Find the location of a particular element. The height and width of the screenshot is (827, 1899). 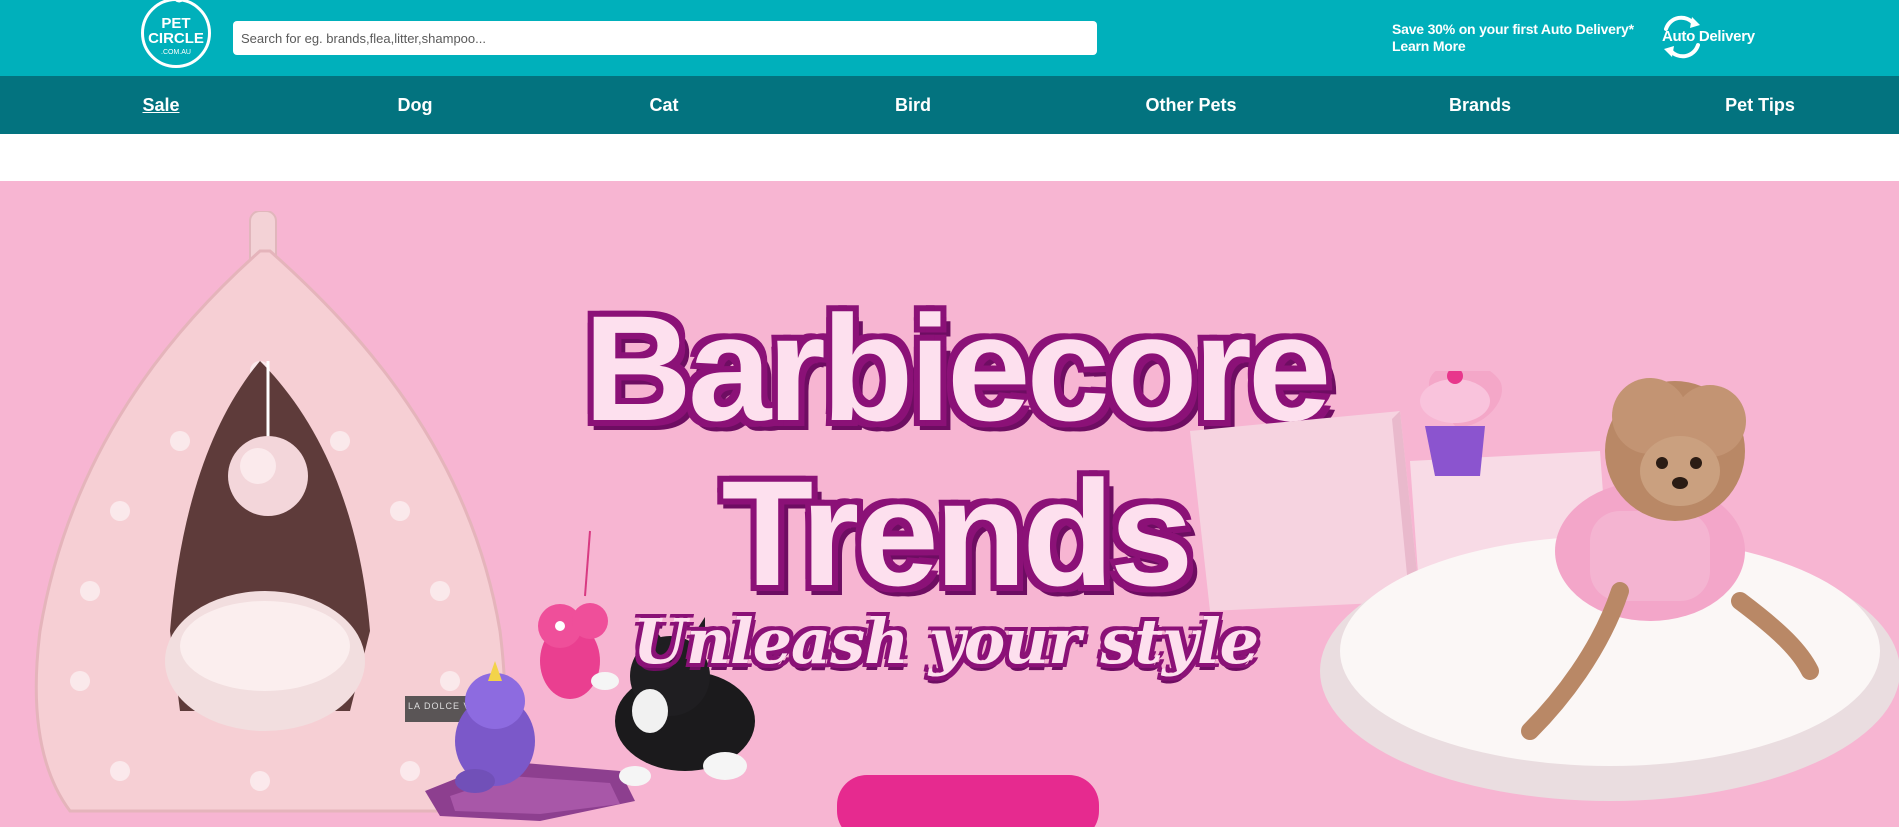

nav-item-cat: Cat is located at coordinates (663, 105).